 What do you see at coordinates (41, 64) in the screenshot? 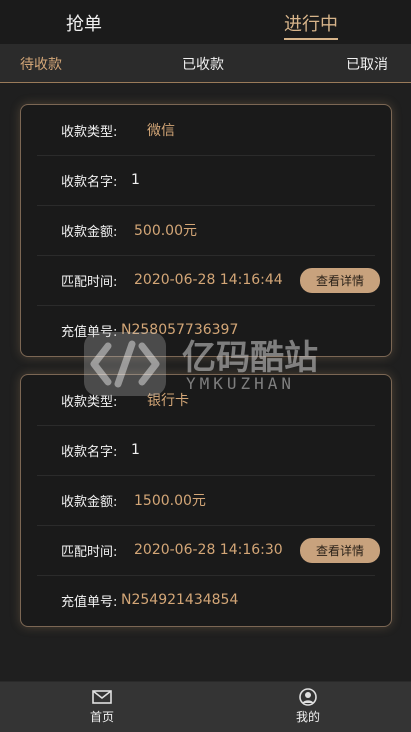
I see `subtab-pending: 待收款` at bounding box center [41, 64].